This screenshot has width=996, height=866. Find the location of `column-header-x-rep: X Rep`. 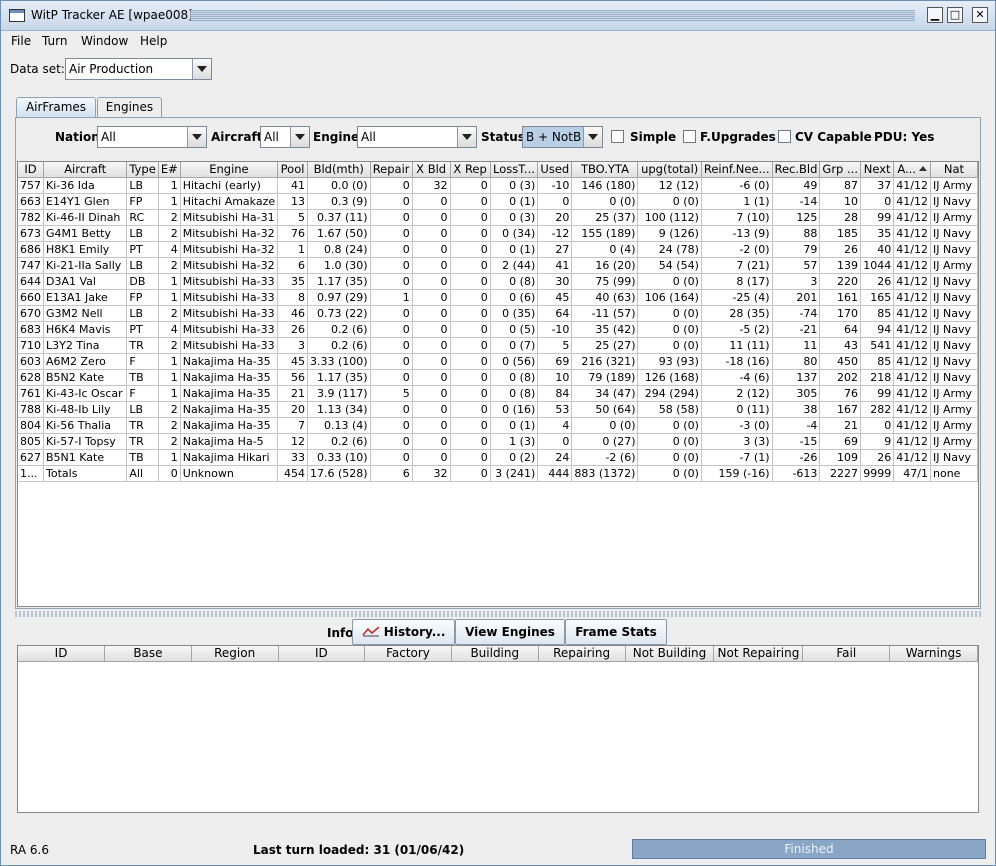

column-header-x-rep: X Rep is located at coordinates (470, 170).